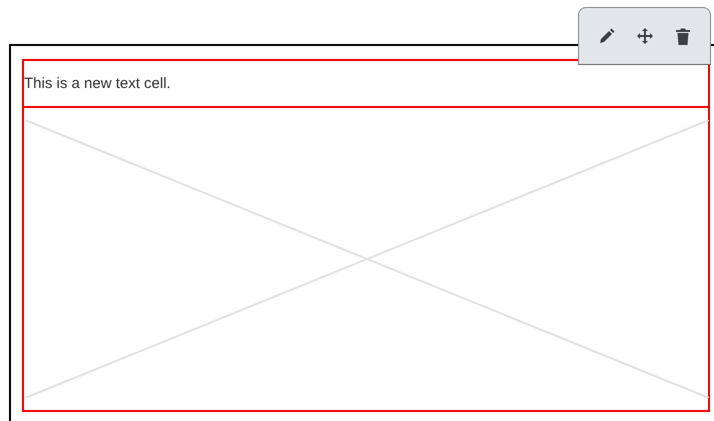 This screenshot has height=421, width=714. I want to click on pencil-icon, so click(606, 36).